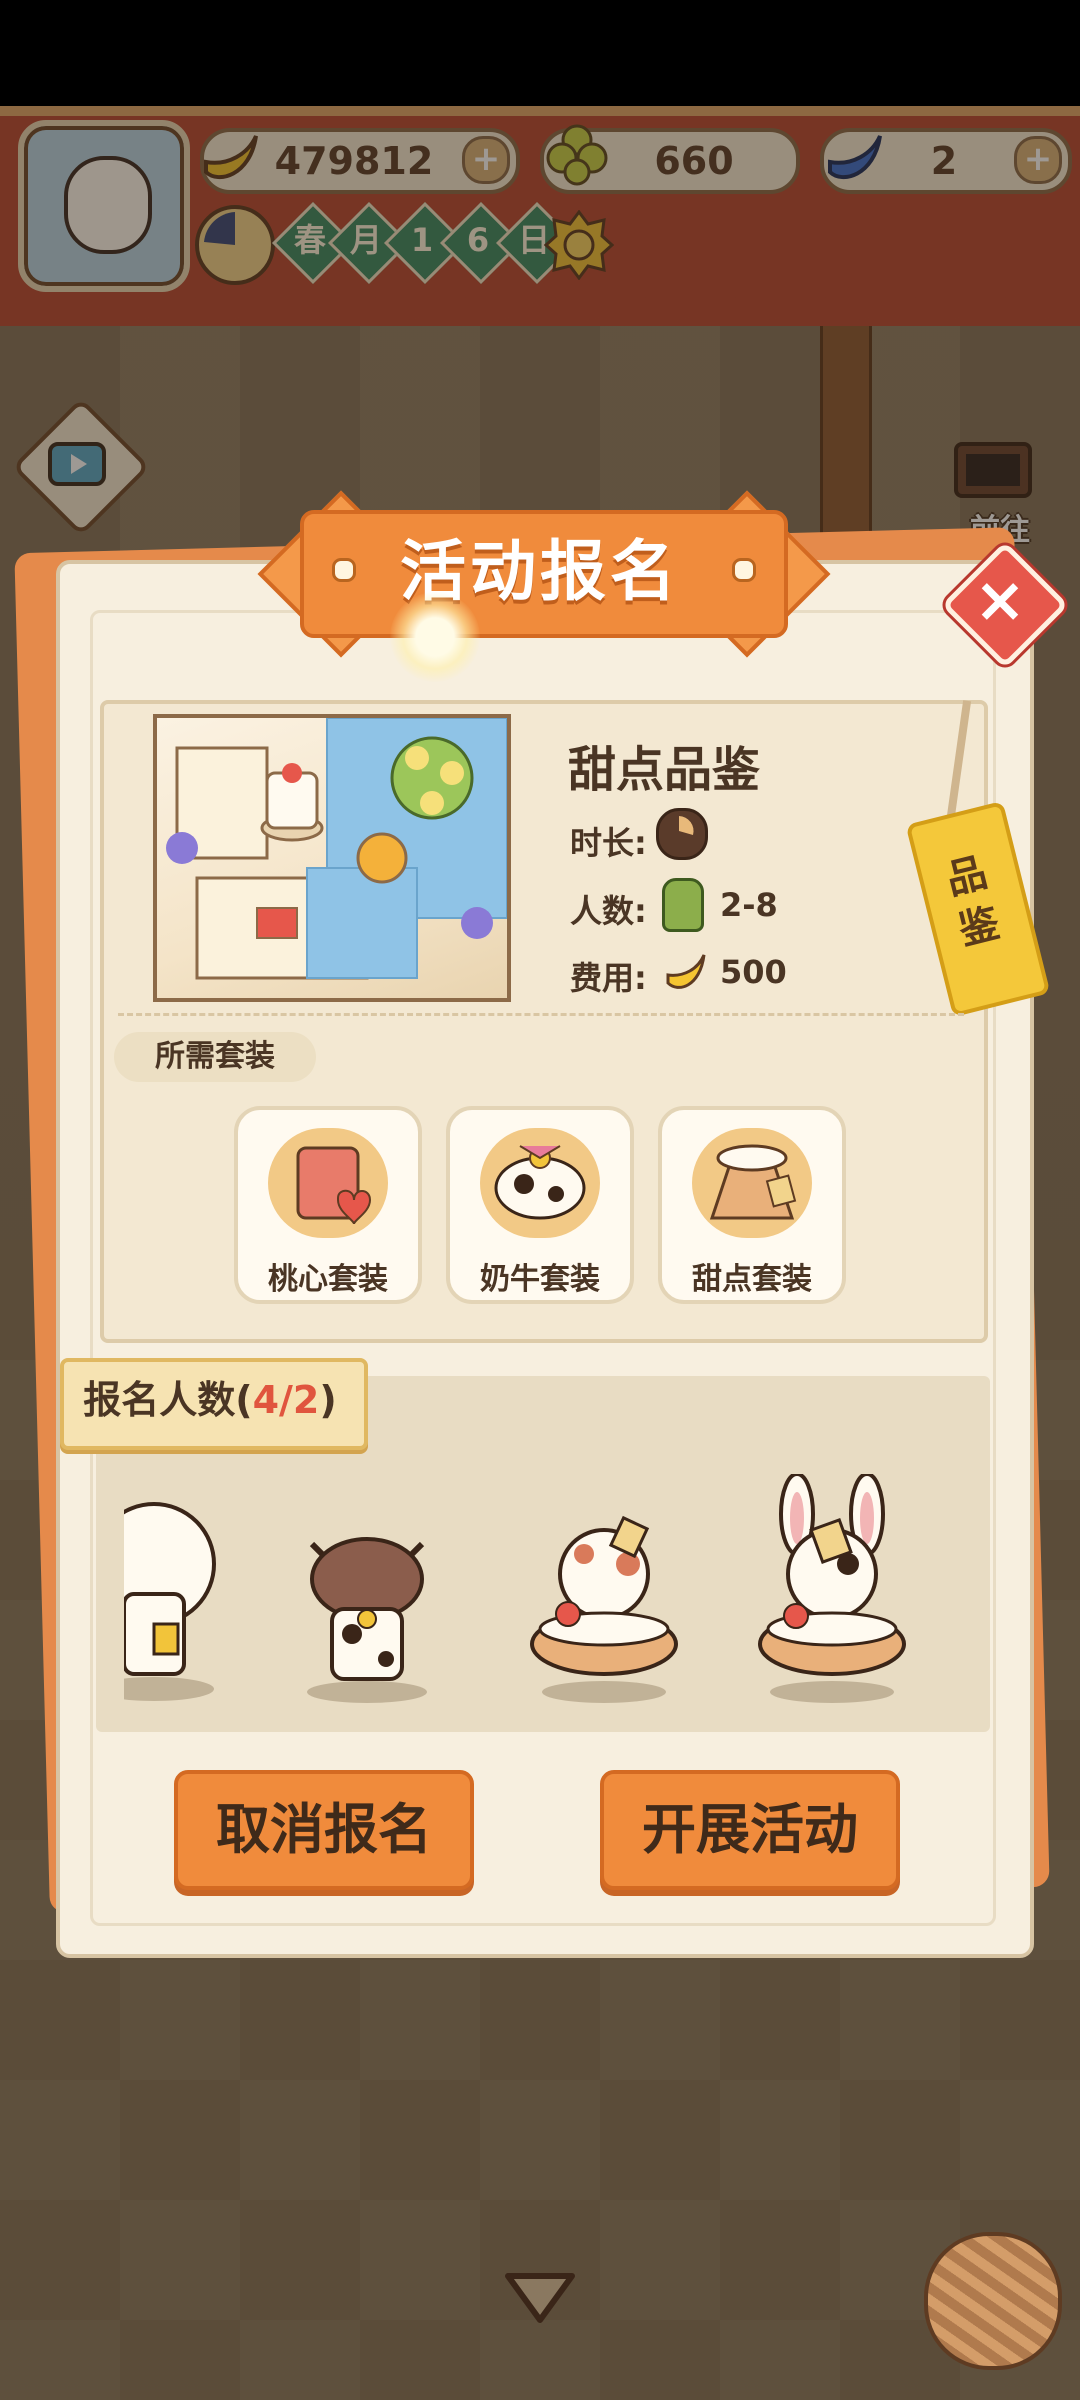 This screenshot has width=1080, height=2400. What do you see at coordinates (1000, 600) in the screenshot?
I see `close-icon: ×` at bounding box center [1000, 600].